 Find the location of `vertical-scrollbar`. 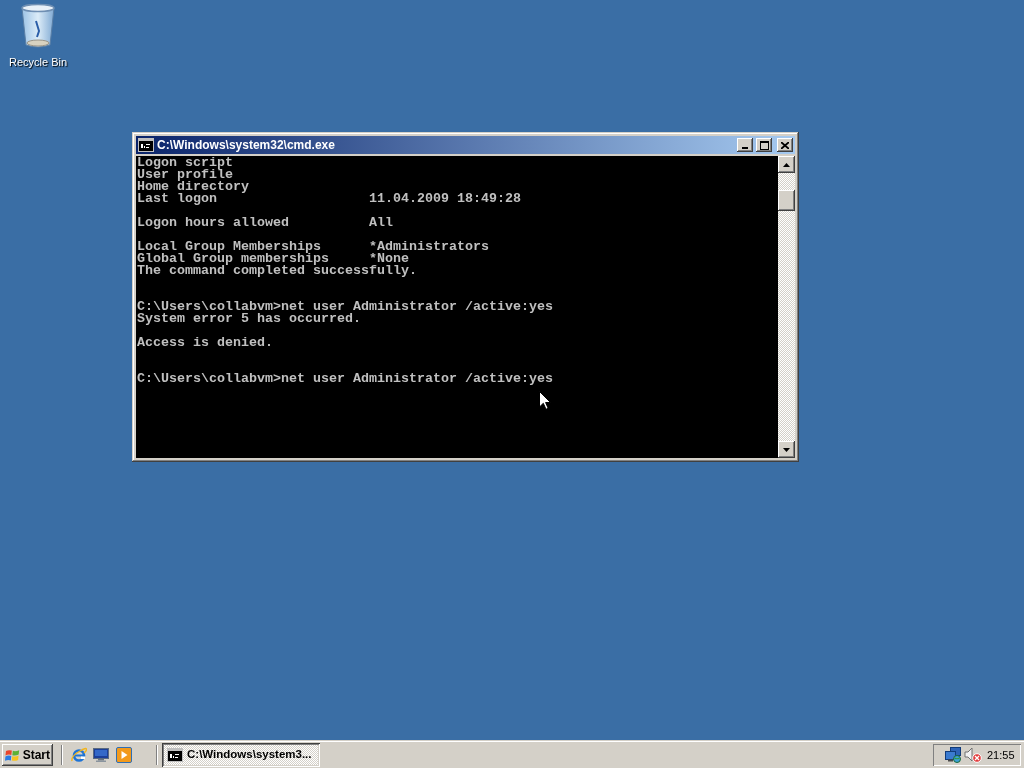

vertical-scrollbar is located at coordinates (786, 307).